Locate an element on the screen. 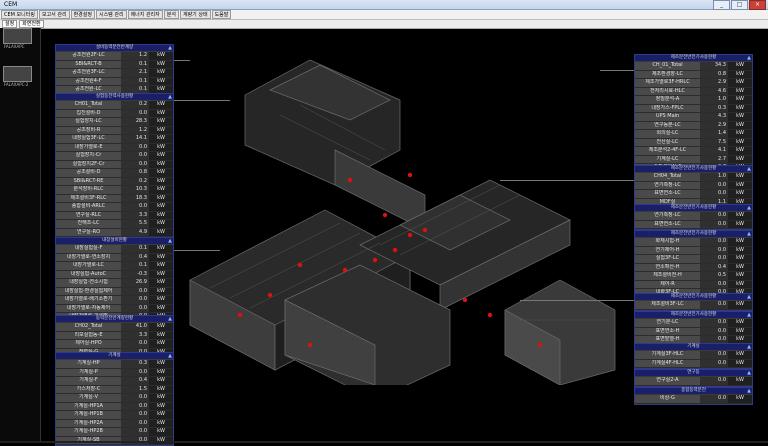 The height and width of the screenshot is (446, 768). meter-row: 기계실-HP1A 0.0 kW is located at coordinates (114, 406).